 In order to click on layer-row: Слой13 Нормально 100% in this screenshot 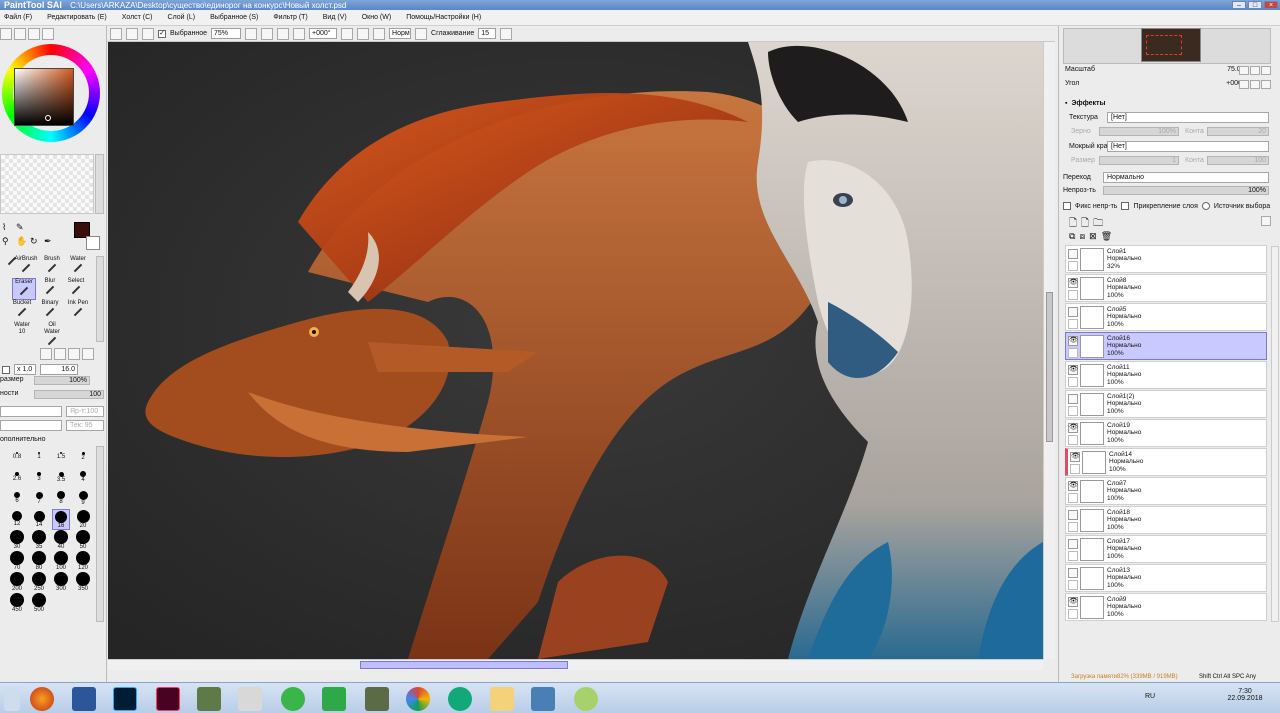, I will do `click(1166, 578)`.